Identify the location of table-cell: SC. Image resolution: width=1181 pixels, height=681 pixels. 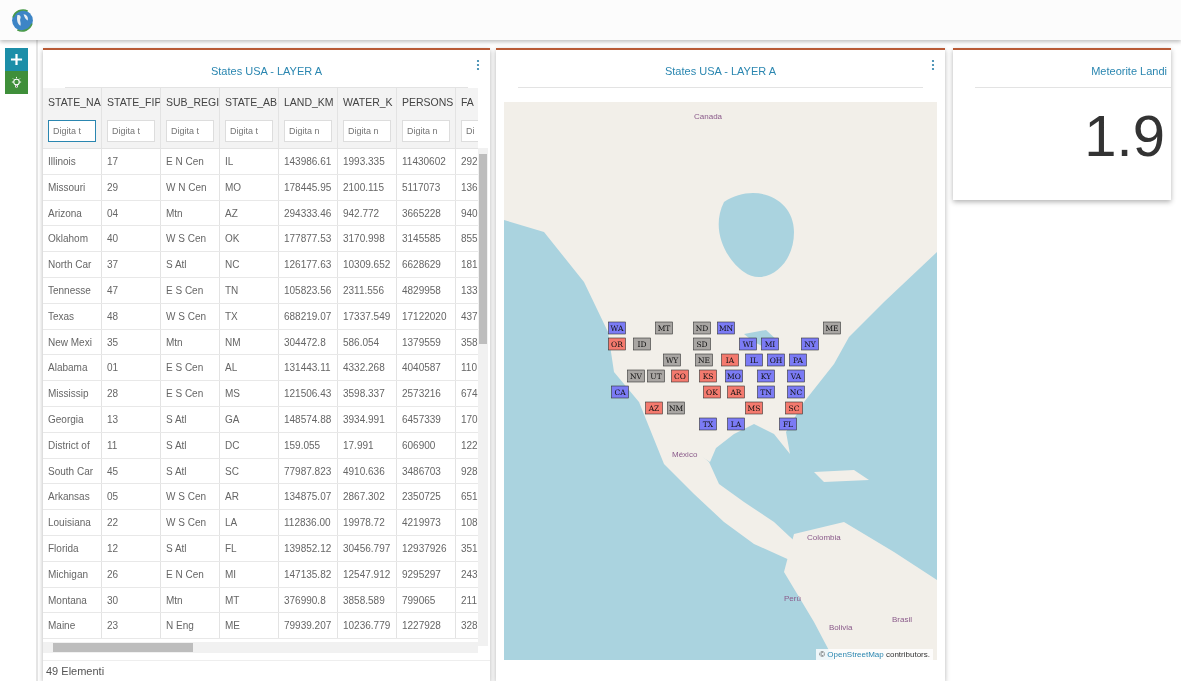
(249, 471).